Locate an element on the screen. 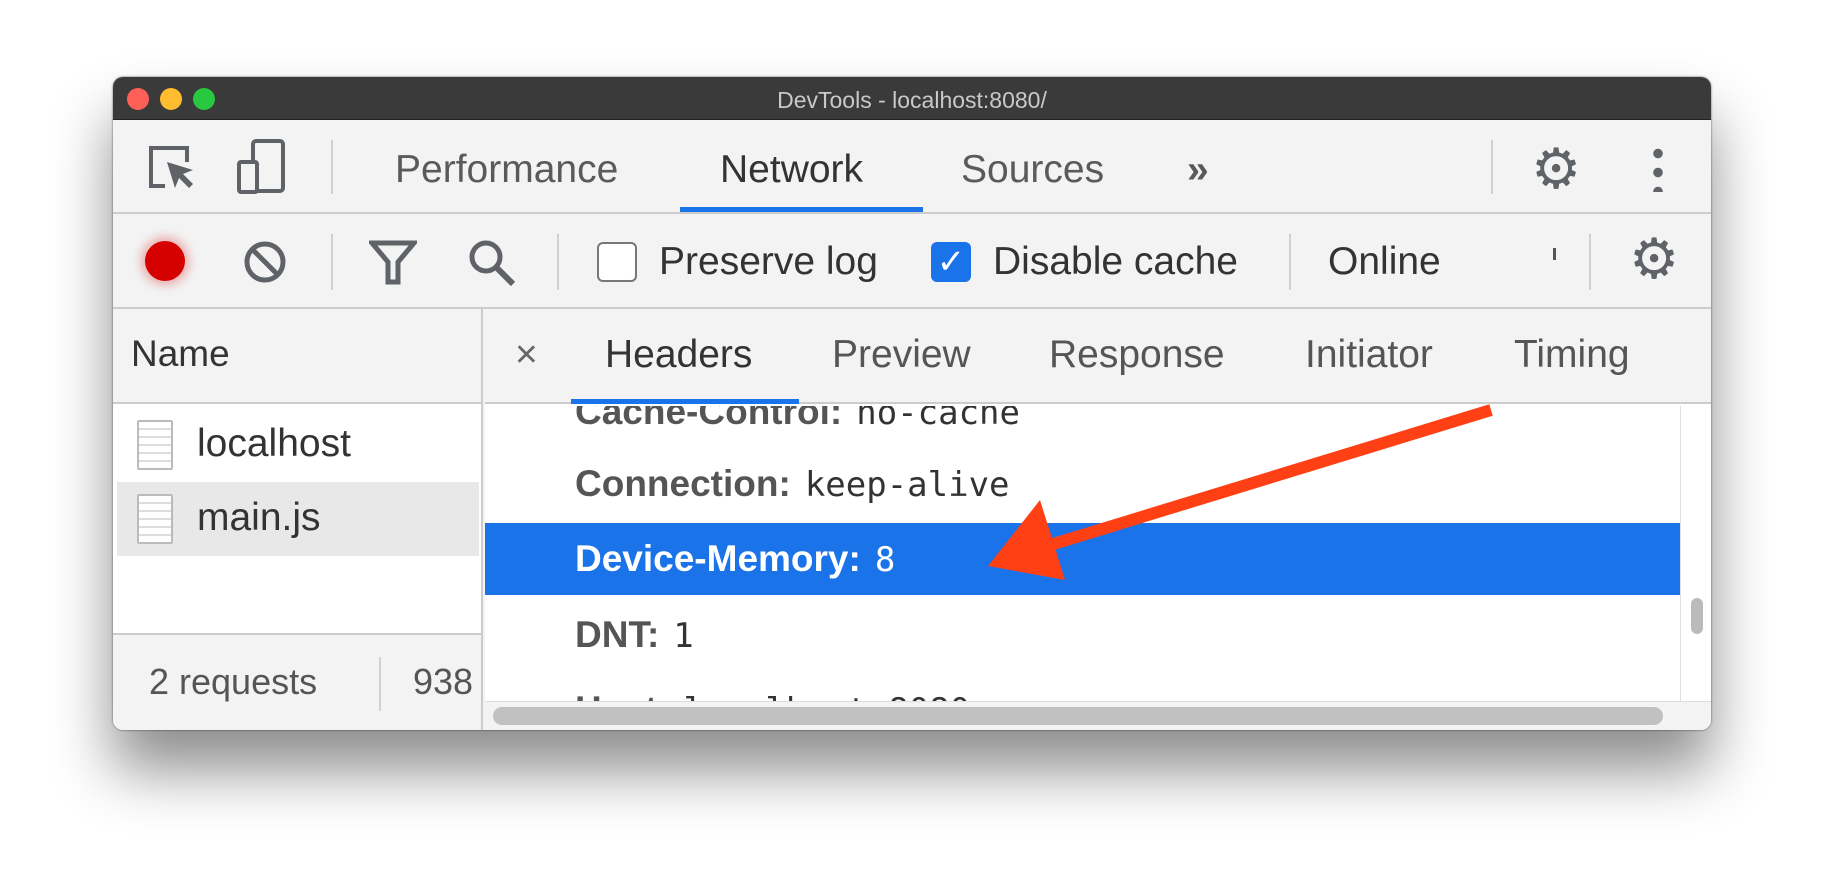 The width and height of the screenshot is (1822, 878). annotation-arrow is located at coordinates (1240, 492).